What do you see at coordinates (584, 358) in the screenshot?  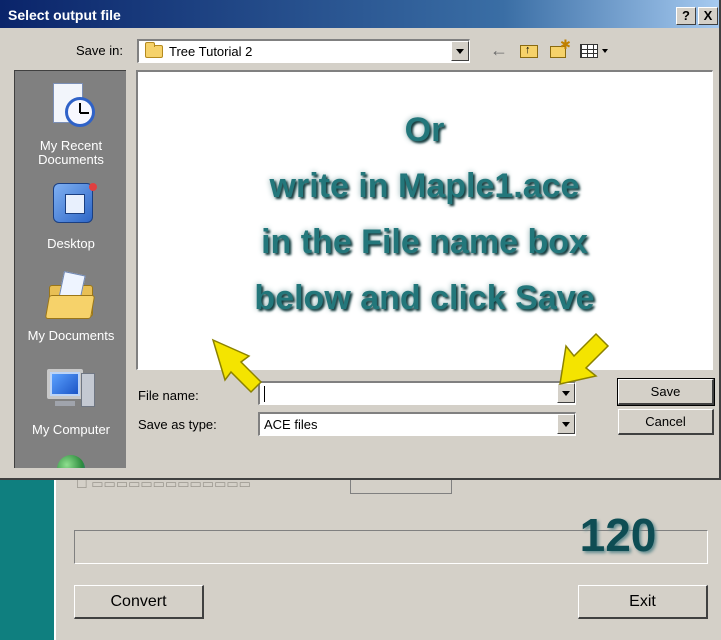 I see `annotation-arrow-right` at bounding box center [584, 358].